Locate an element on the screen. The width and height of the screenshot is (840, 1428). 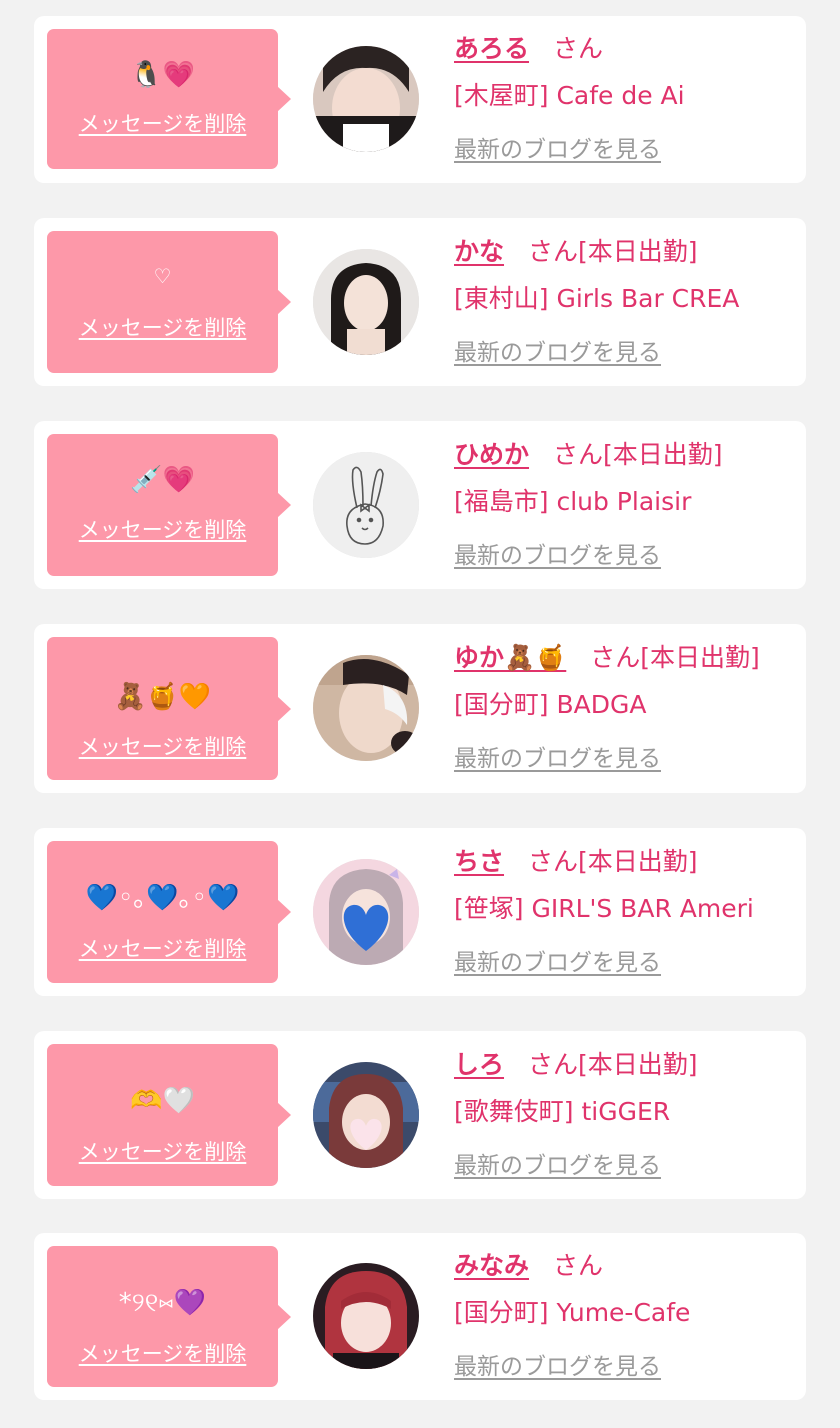
name-line: みなみ さん is located at coordinates (528, 1266).